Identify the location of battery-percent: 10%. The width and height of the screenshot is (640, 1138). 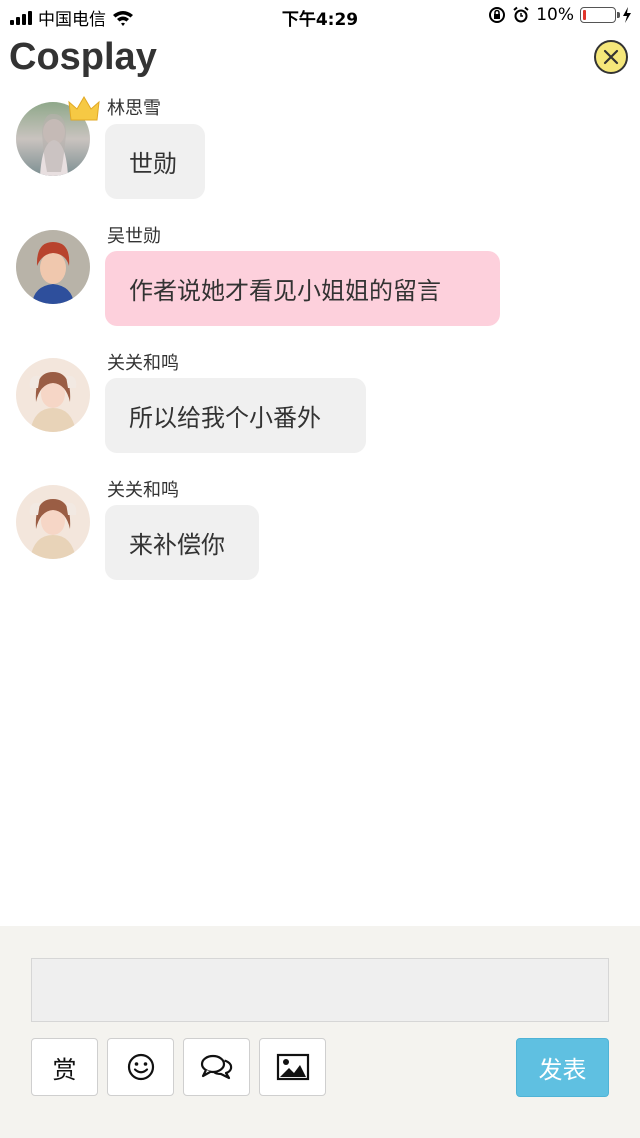
(555, 15).